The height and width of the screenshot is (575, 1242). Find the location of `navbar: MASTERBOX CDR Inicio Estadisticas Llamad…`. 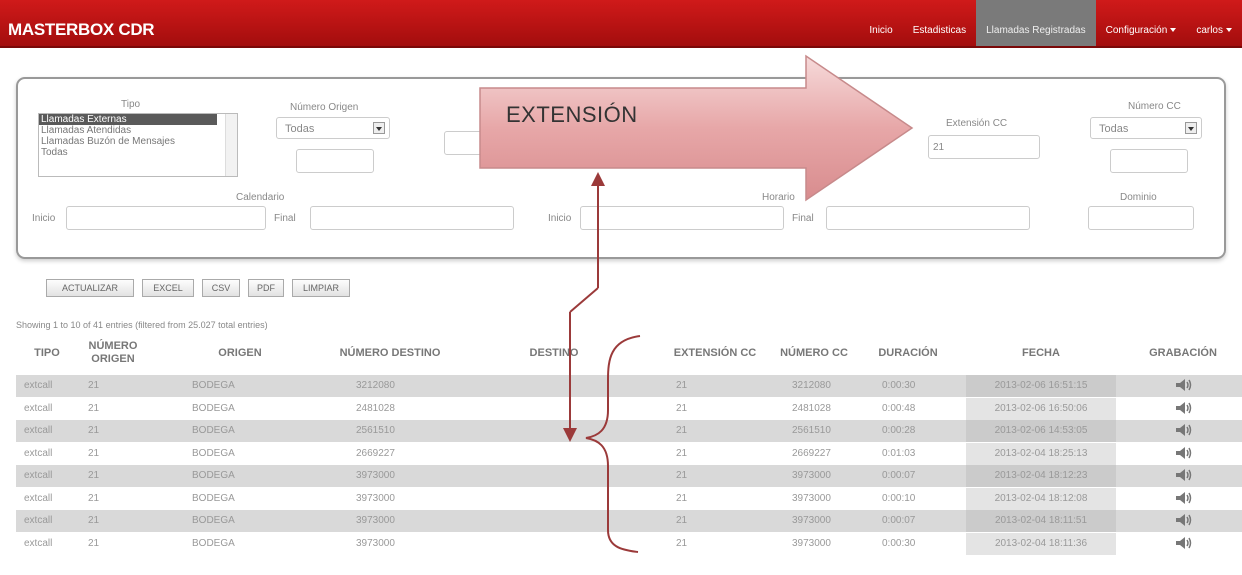

navbar: MASTERBOX CDR Inicio Estadisticas Llamad… is located at coordinates (621, 24).